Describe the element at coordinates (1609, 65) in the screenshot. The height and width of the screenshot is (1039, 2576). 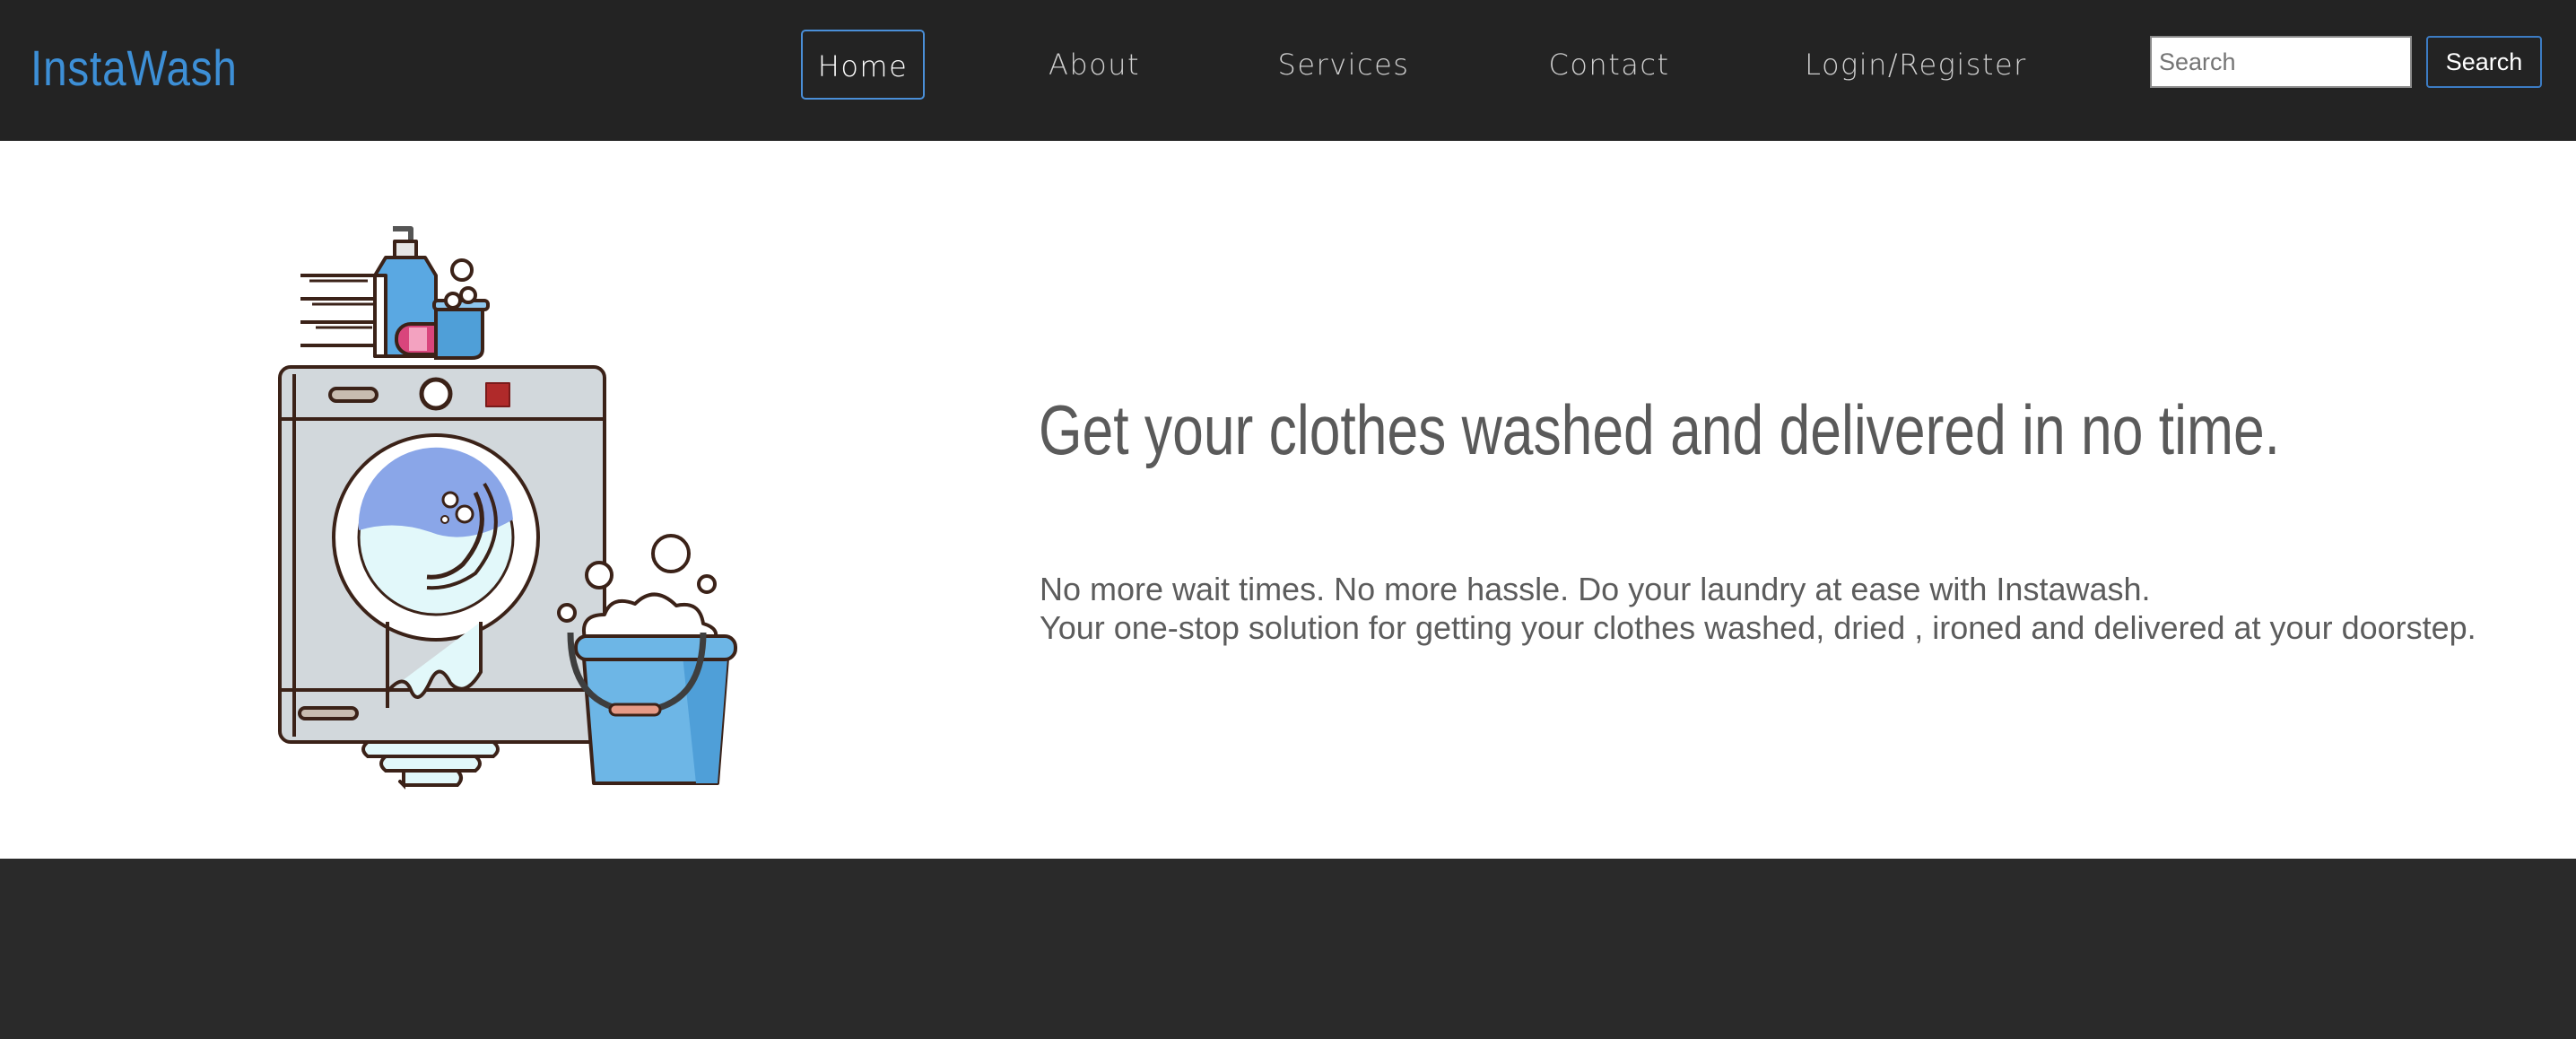
I see `nav-contact: Contact` at that location.